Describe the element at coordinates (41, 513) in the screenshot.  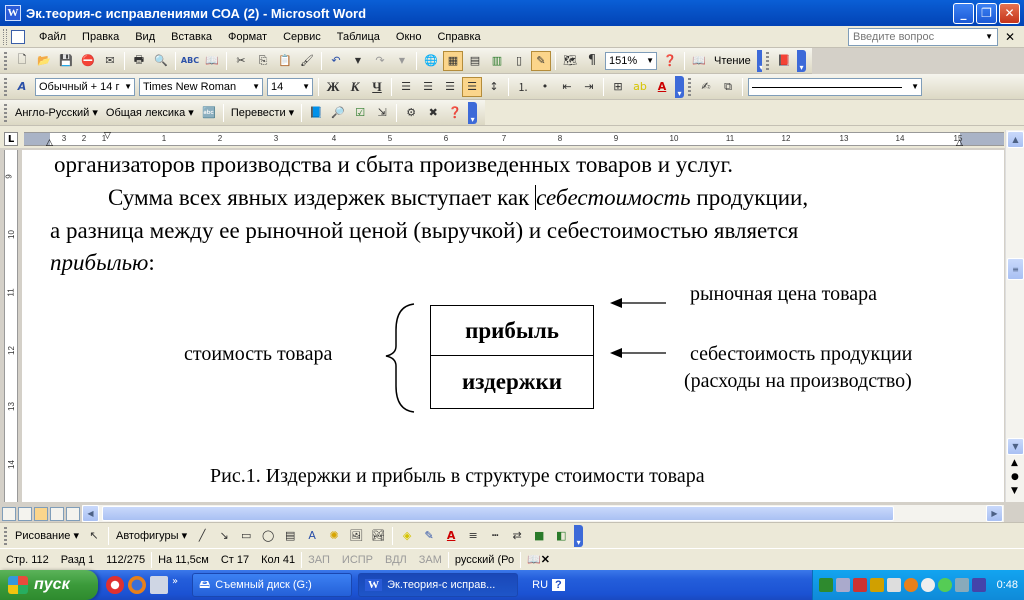
I see `print-view-icon` at that location.